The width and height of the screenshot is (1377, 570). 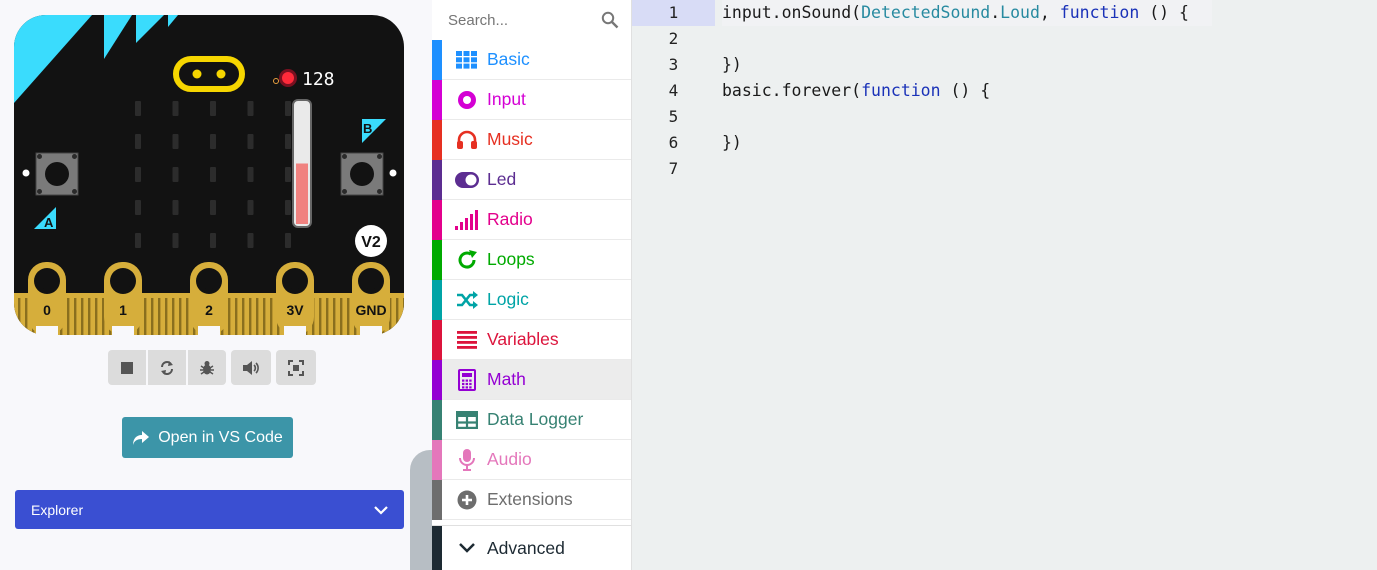 I want to click on fullscreen-icon, so click(x=296, y=367).